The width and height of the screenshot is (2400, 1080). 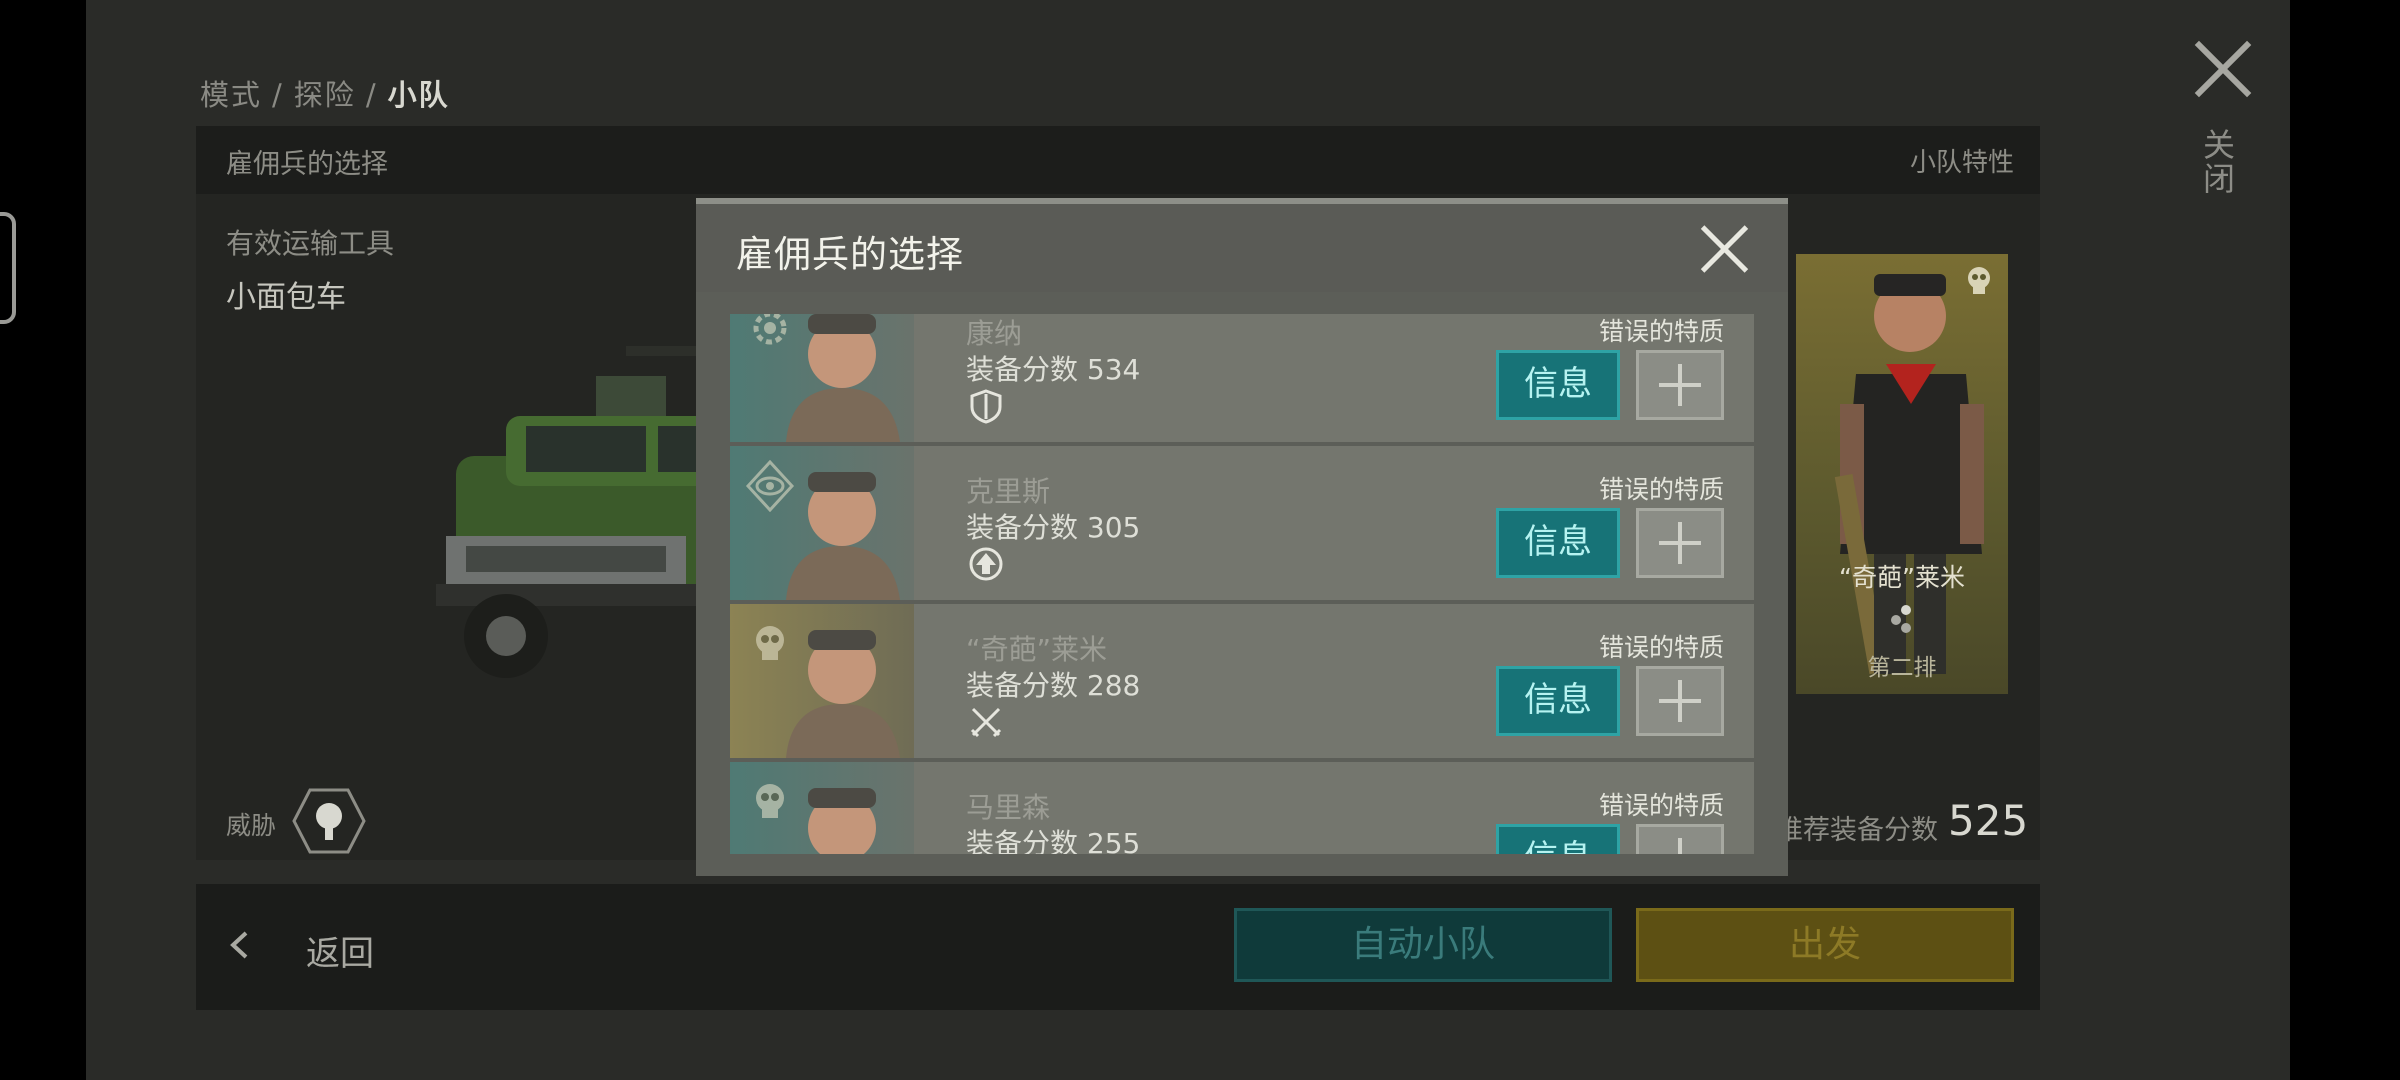 What do you see at coordinates (770, 329) in the screenshot?
I see `cog-class-icon` at bounding box center [770, 329].